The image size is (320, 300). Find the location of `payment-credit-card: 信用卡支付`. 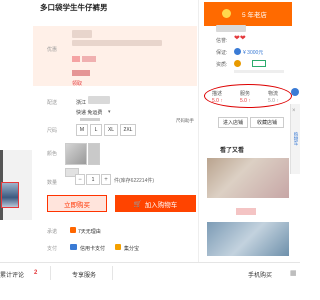

payment-credit-card: 信用卡支付 is located at coordinates (93, 249).